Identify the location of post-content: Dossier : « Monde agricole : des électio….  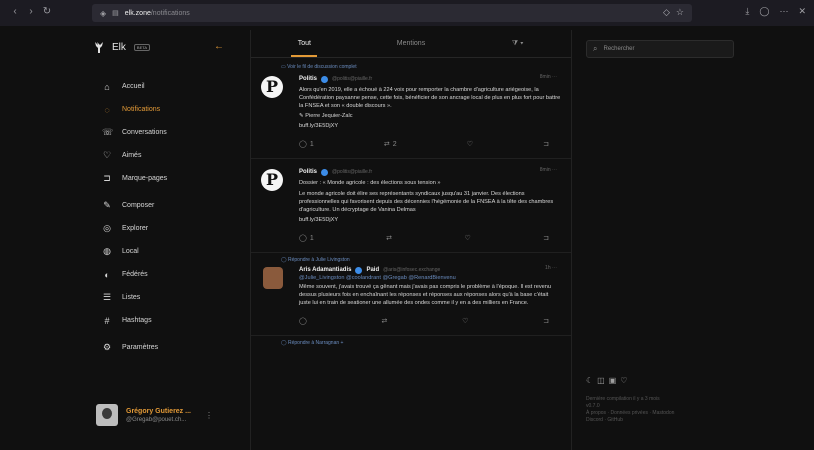
(370, 183).